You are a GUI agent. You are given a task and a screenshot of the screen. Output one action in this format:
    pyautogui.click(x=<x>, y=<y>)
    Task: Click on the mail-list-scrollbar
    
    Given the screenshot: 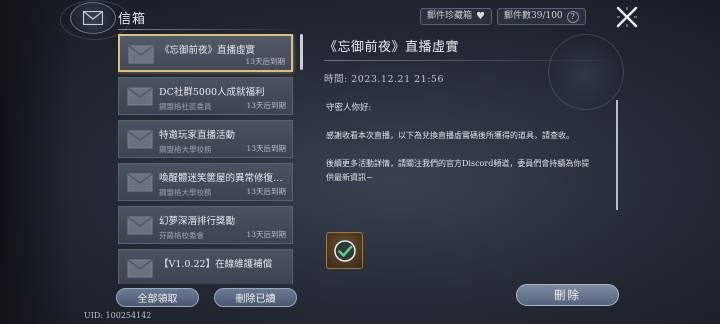 What is the action you would take?
    pyautogui.click(x=301, y=52)
    